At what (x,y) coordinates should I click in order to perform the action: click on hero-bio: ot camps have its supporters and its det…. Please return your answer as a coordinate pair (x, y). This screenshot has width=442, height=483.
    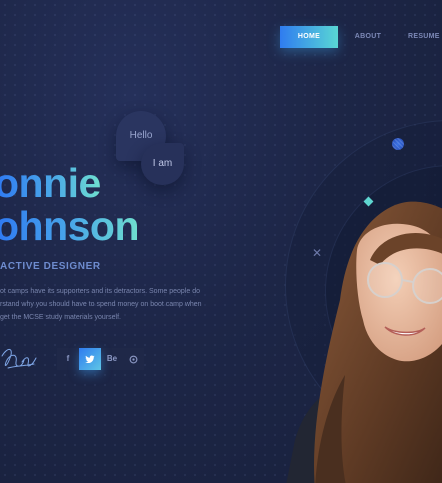
    Looking at the image, I should click on (112, 304).